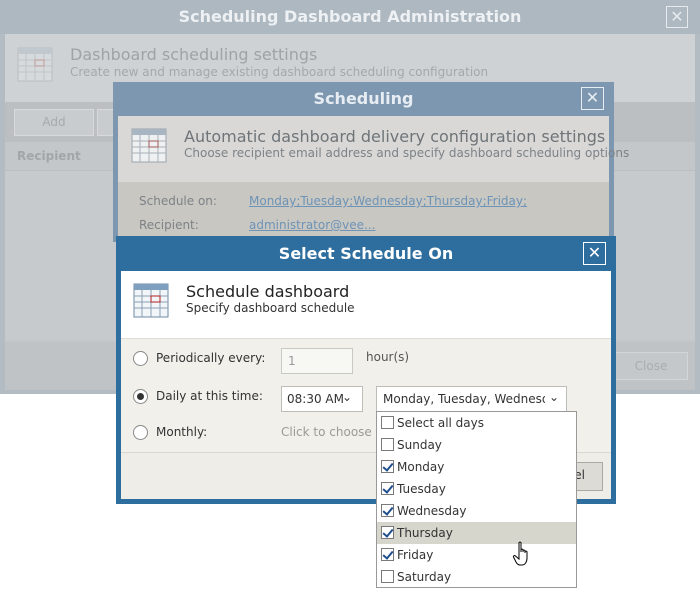 This screenshot has width=700, height=589. Describe the element at coordinates (268, 291) in the screenshot. I see `select-schedule-heading: Schedule dashboard` at that location.